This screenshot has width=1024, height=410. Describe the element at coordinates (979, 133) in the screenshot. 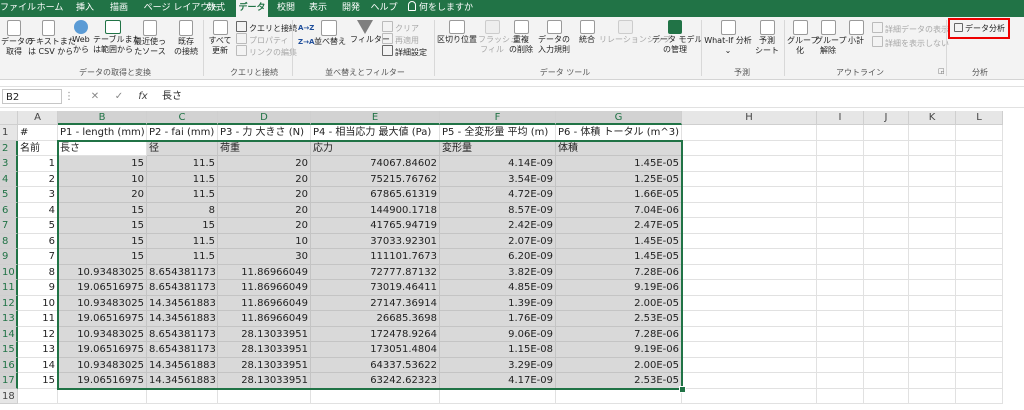

I see `cell-l1` at that location.